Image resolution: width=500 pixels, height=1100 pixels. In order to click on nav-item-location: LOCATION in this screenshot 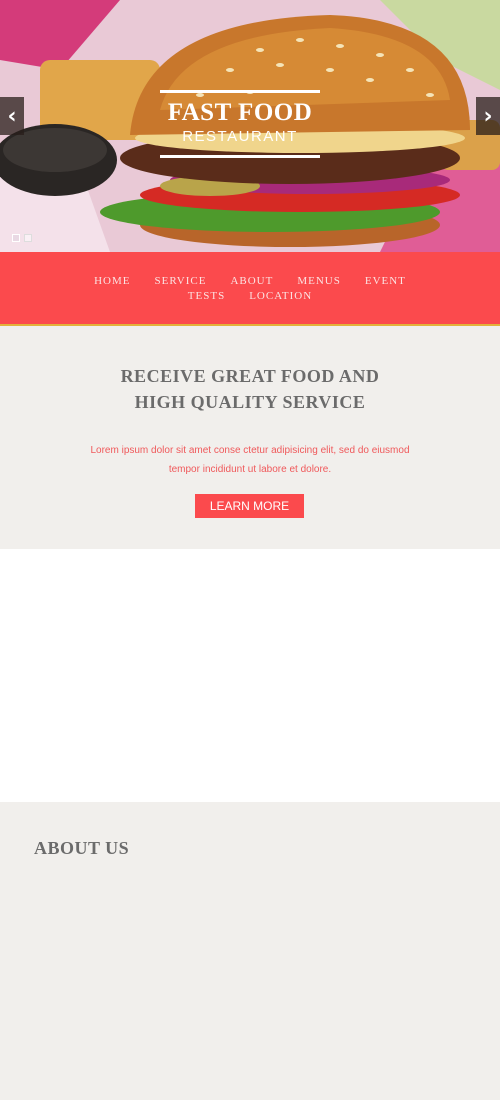, I will do `click(280, 296)`.